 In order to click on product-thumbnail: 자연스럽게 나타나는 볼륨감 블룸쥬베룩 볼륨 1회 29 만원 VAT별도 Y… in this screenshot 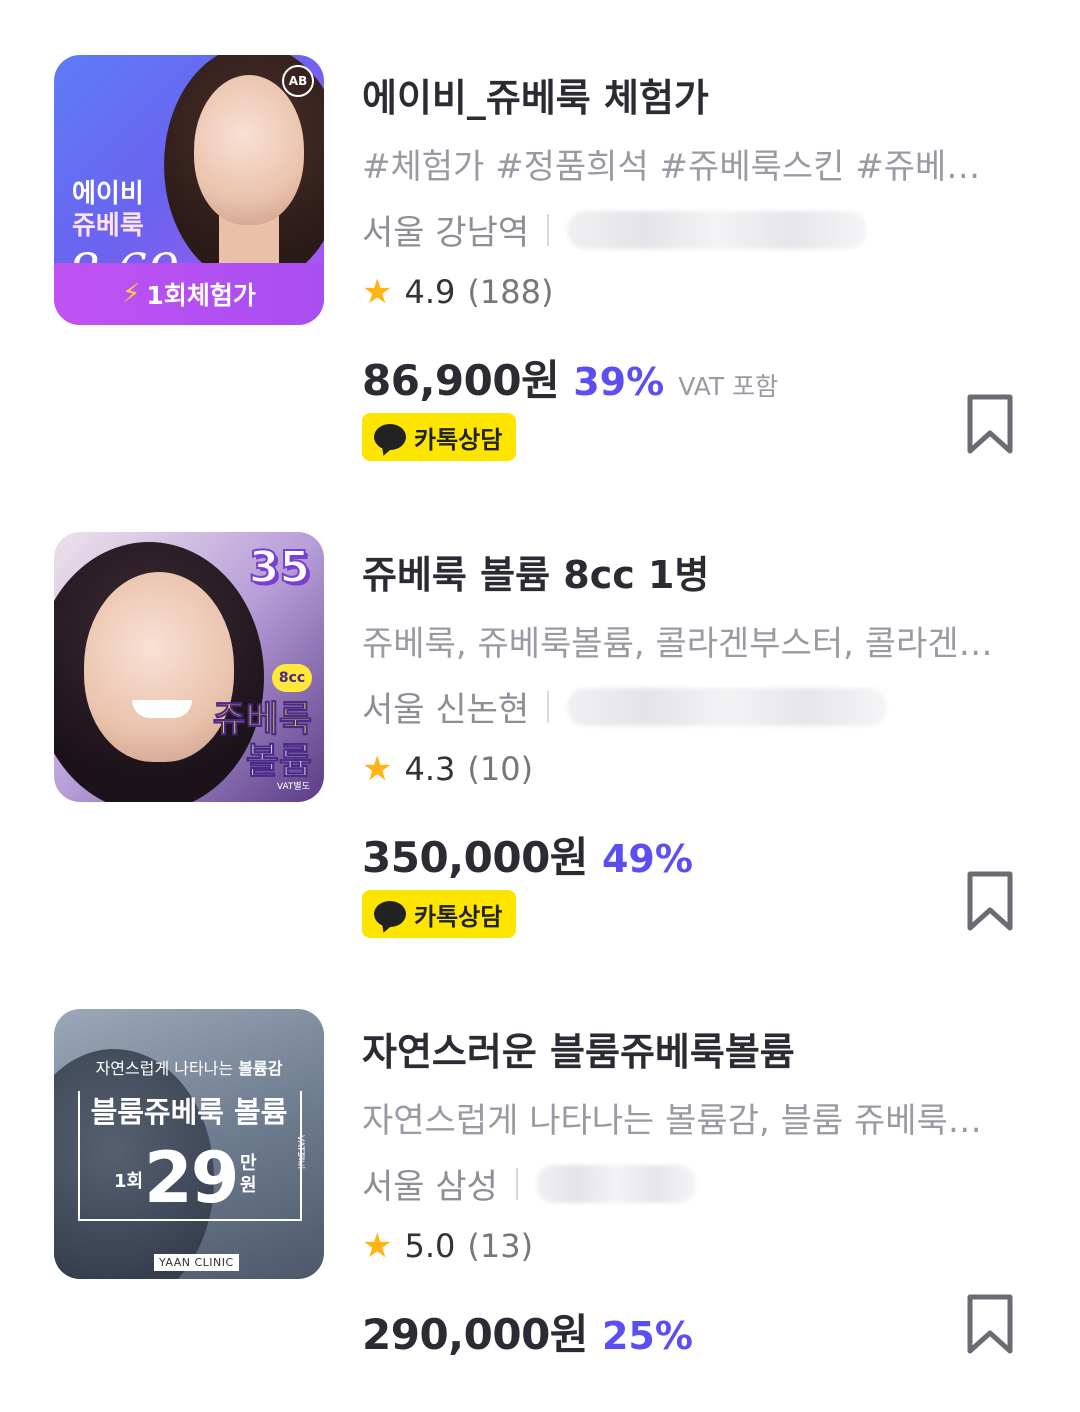, I will do `click(189, 1144)`.